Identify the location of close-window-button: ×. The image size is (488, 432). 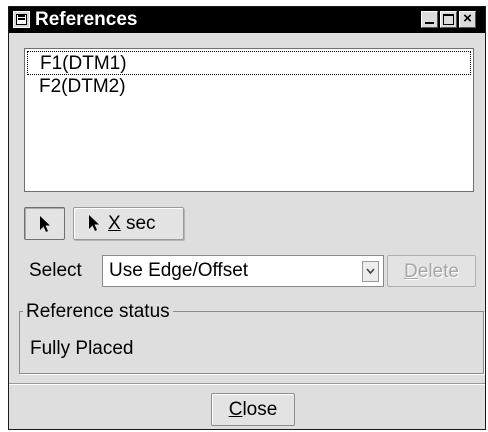
(467, 19).